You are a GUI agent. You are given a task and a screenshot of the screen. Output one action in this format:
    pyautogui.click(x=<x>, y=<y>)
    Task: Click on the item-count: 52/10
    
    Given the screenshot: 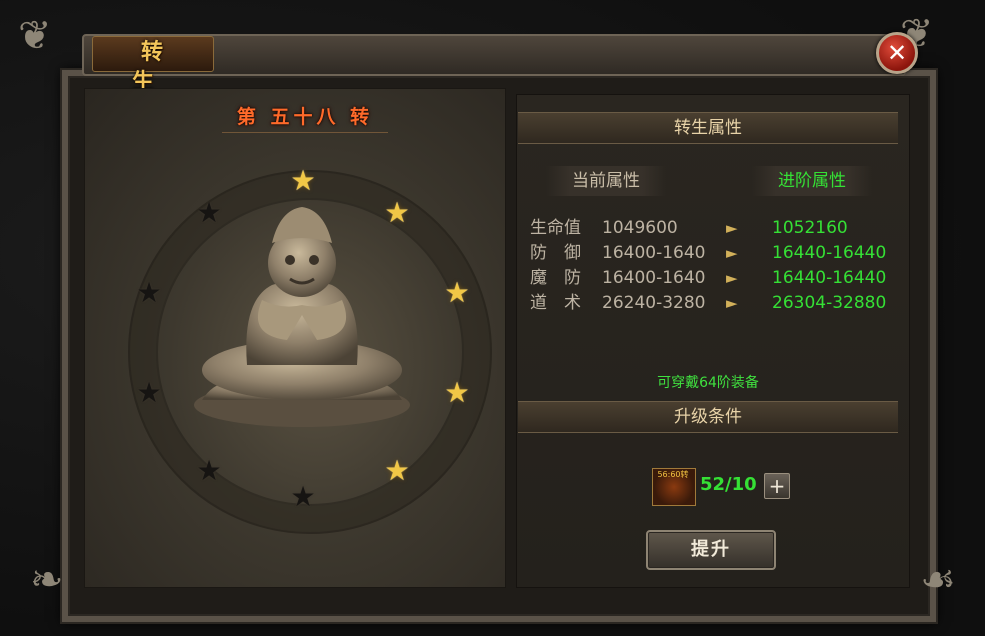 What is the action you would take?
    pyautogui.click(x=728, y=484)
    